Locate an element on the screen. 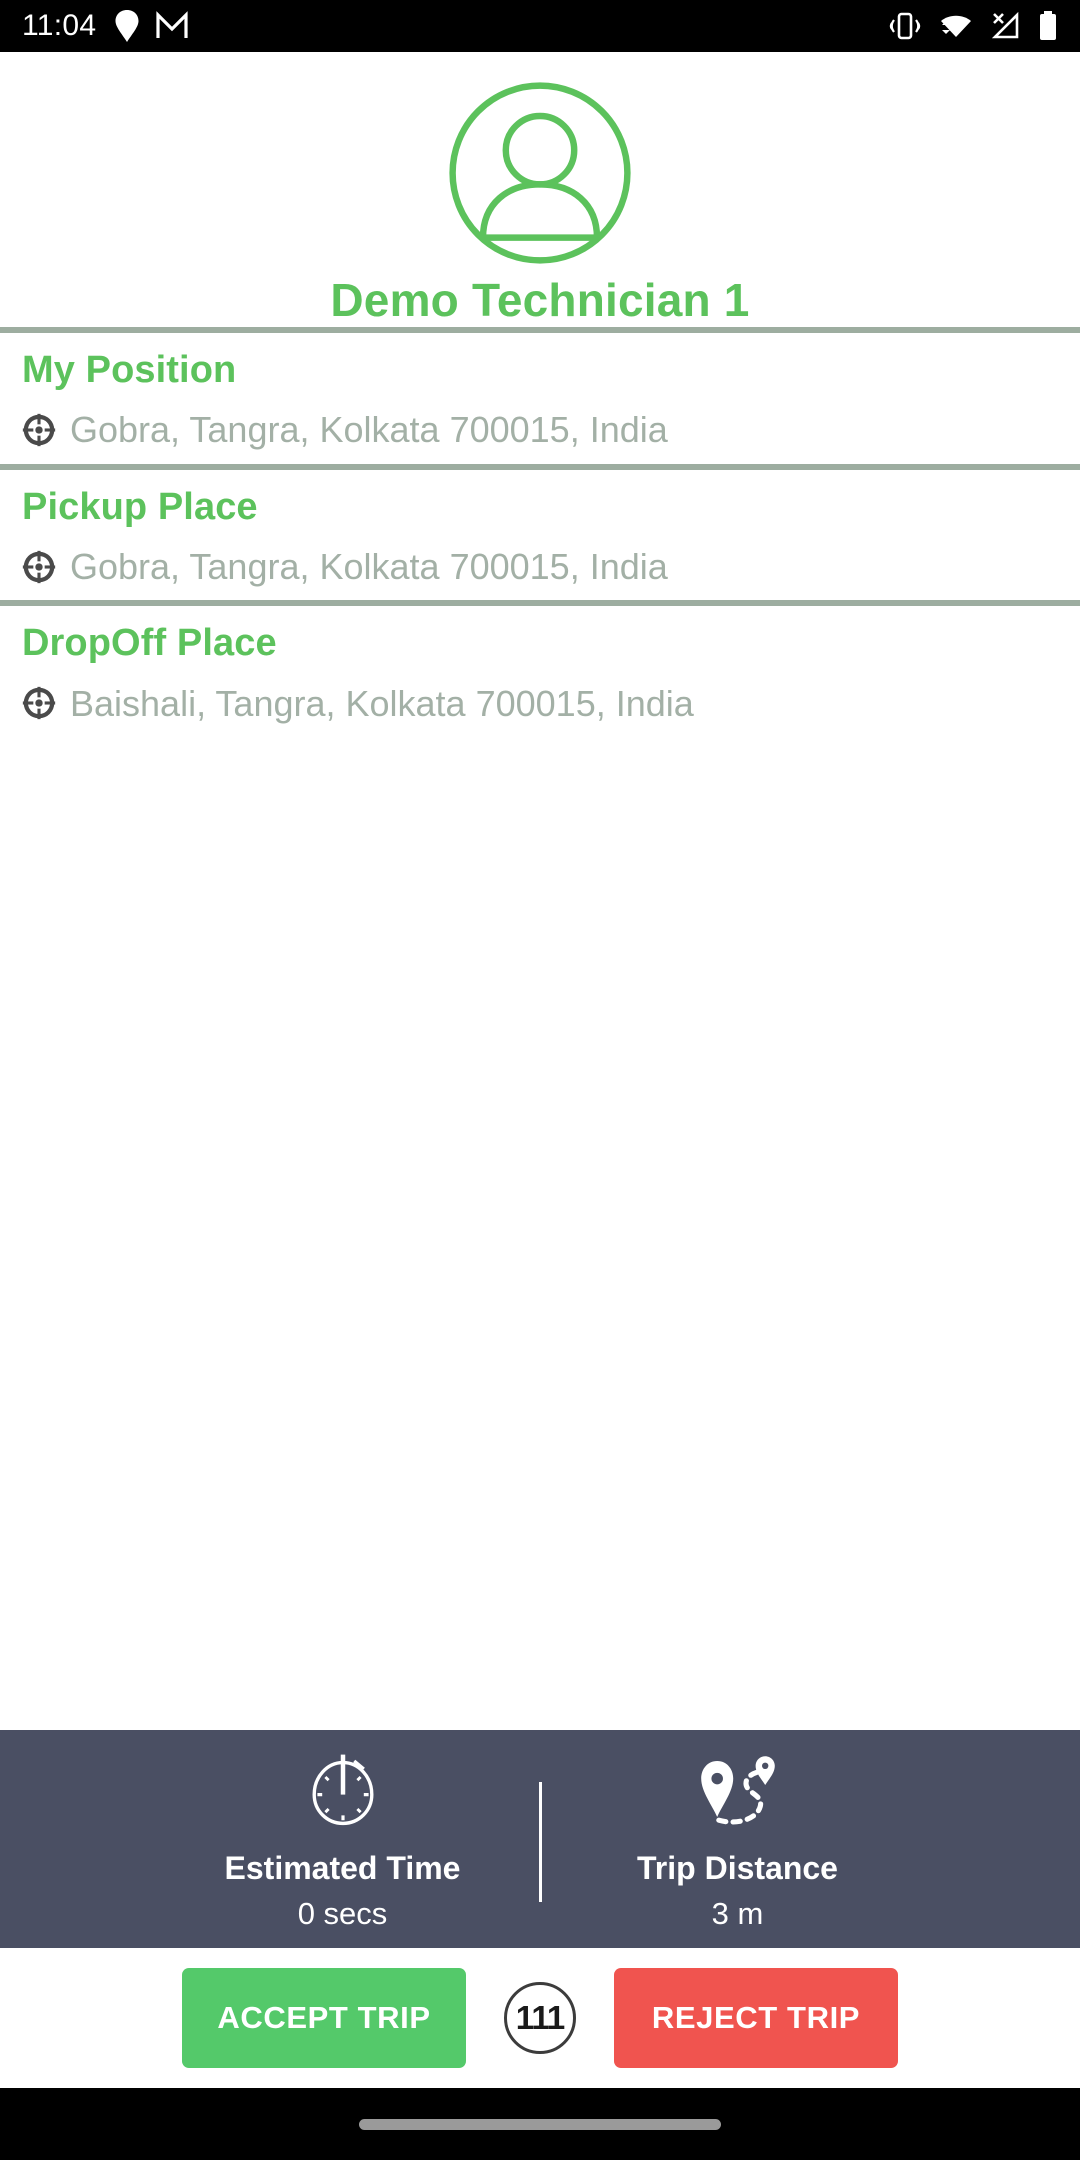  status-bar-clock: 11:04 is located at coordinates (59, 25).